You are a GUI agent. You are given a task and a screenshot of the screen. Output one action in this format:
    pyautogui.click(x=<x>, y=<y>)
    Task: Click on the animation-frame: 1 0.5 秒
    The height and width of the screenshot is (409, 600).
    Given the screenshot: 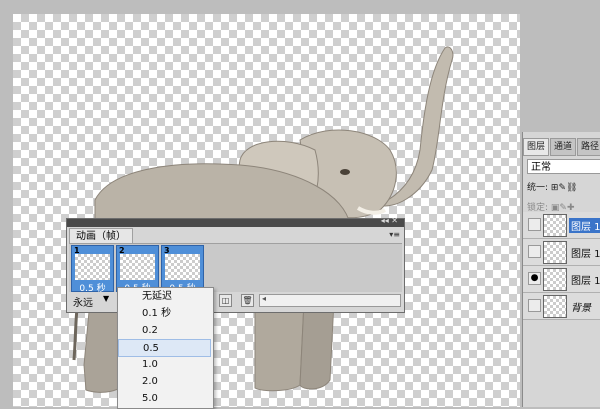 What is the action you would take?
    pyautogui.click(x=92, y=269)
    